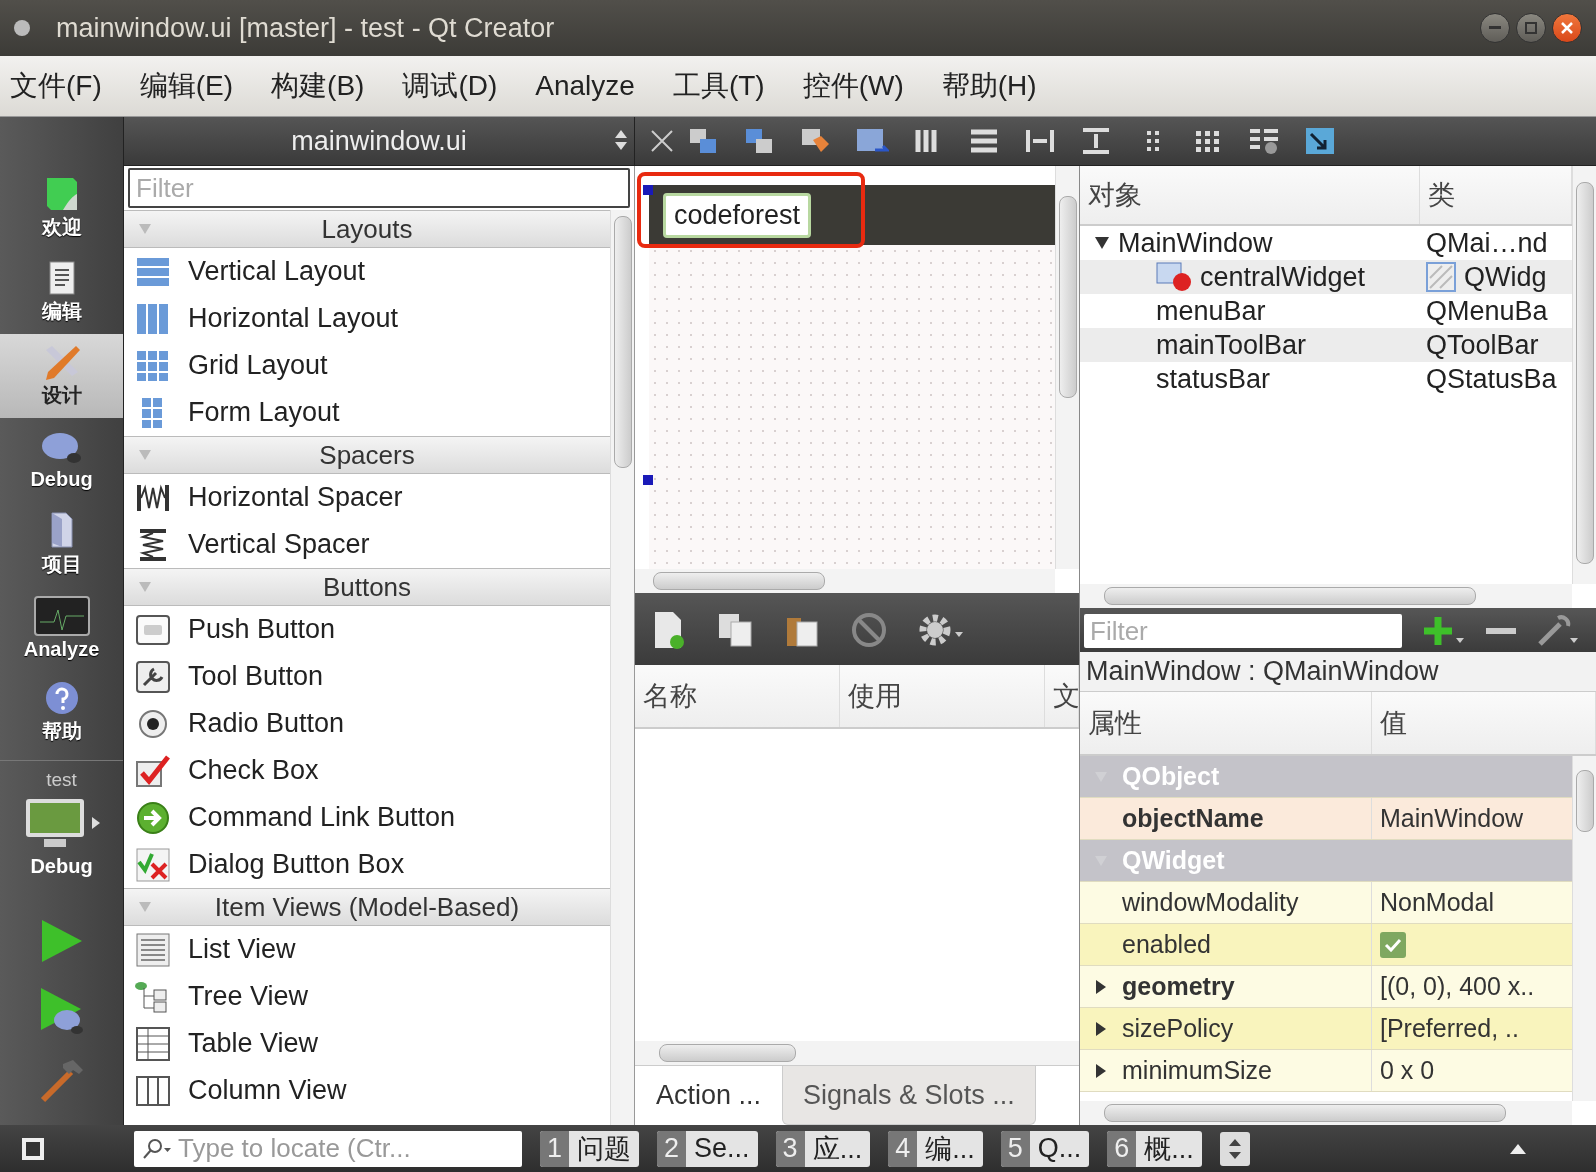 The image size is (1596, 1172). What do you see at coordinates (1326, 987) in the screenshot?
I see `property-row: geometry [(0, 0), 400 x..` at bounding box center [1326, 987].